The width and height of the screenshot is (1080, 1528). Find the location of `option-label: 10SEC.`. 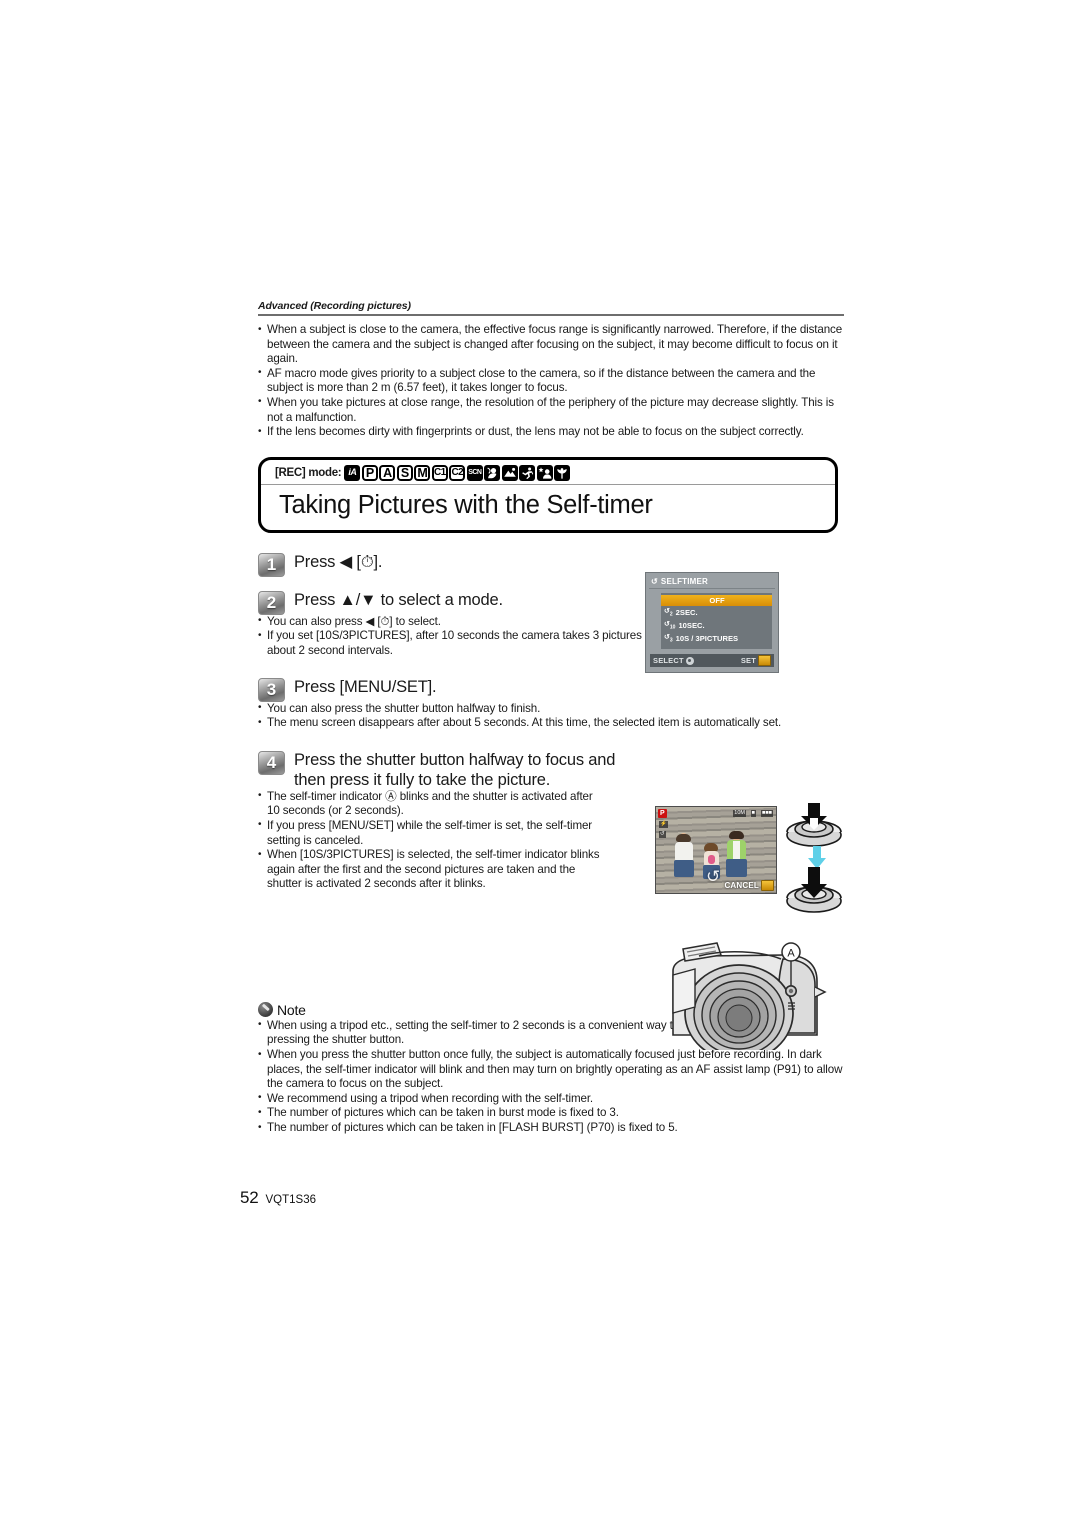

option-label: 10SEC. is located at coordinates (691, 626).